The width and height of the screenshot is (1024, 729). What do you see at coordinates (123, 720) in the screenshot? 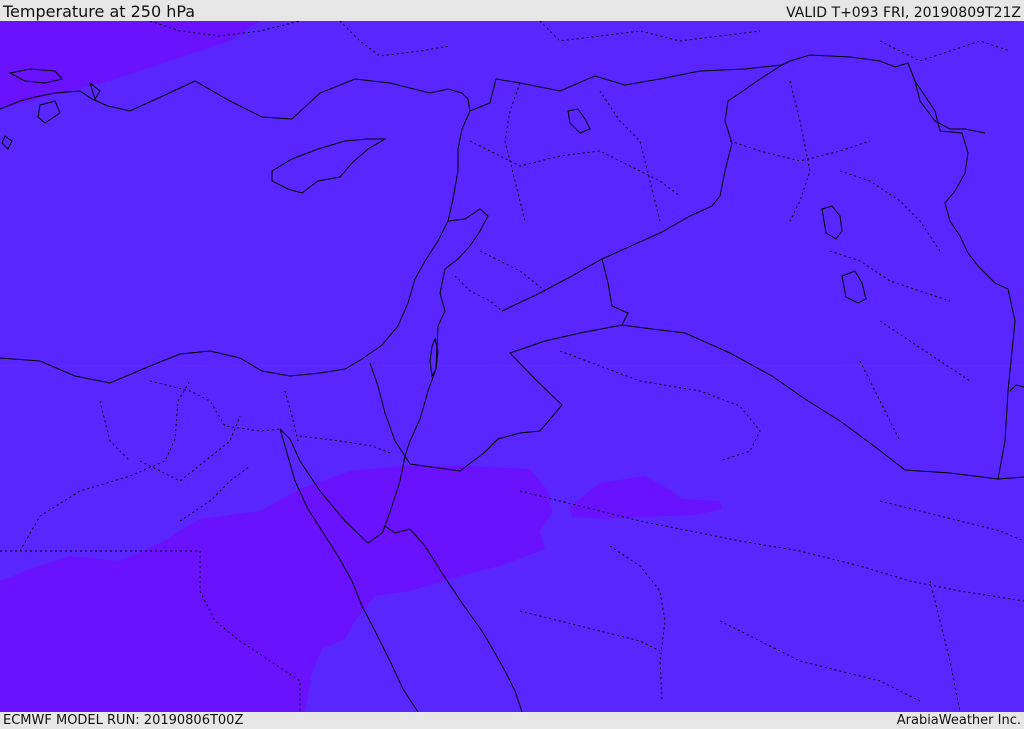
I see `model-run-label: ECMWF MODEL RUN: 20190806T00Z` at bounding box center [123, 720].